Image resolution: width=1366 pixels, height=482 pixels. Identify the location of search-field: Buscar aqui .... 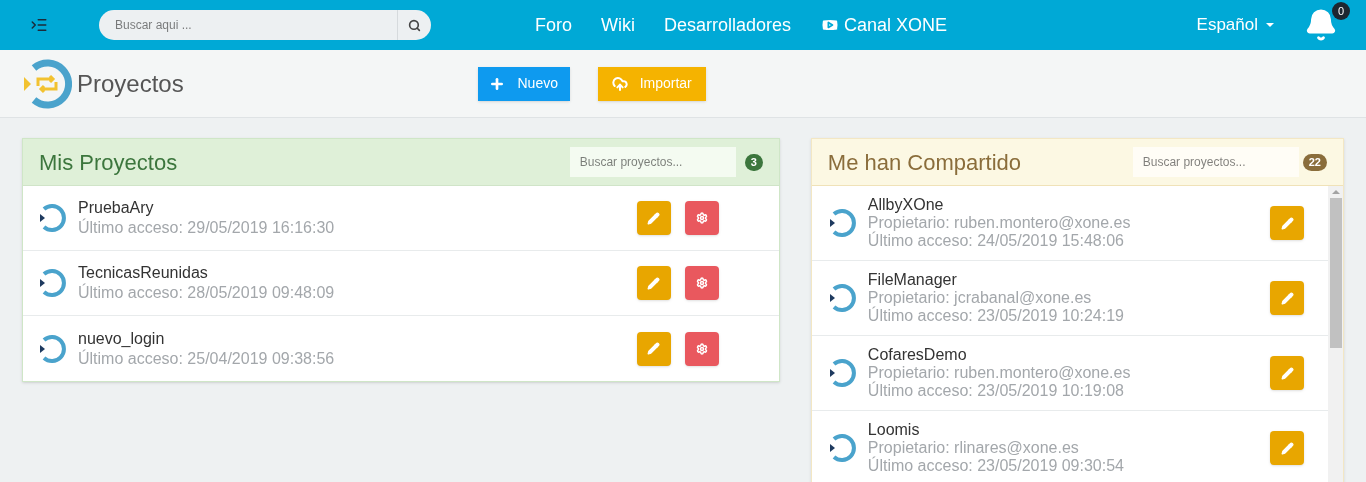
(248, 25).